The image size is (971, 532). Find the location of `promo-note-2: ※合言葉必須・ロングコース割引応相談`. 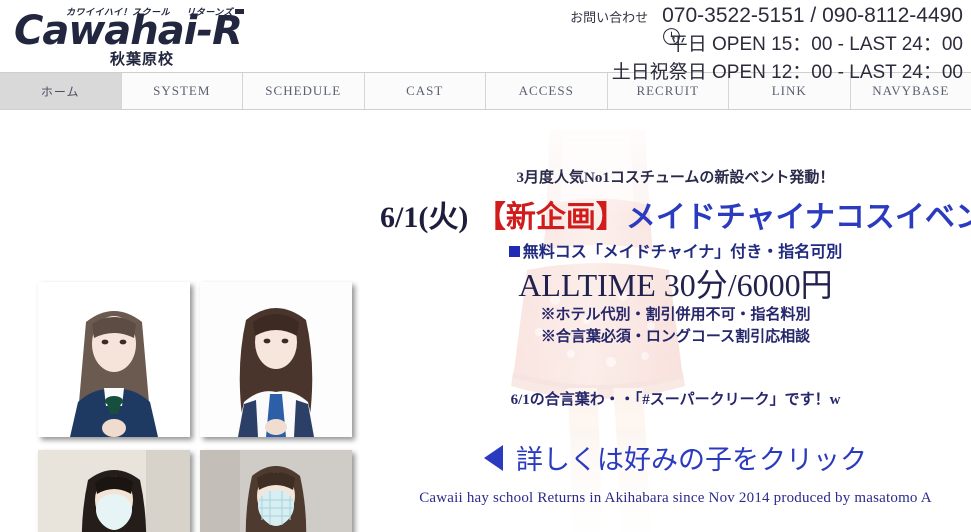

promo-note-2: ※合言葉必須・ロングコース割引応相談 is located at coordinates (675, 337).